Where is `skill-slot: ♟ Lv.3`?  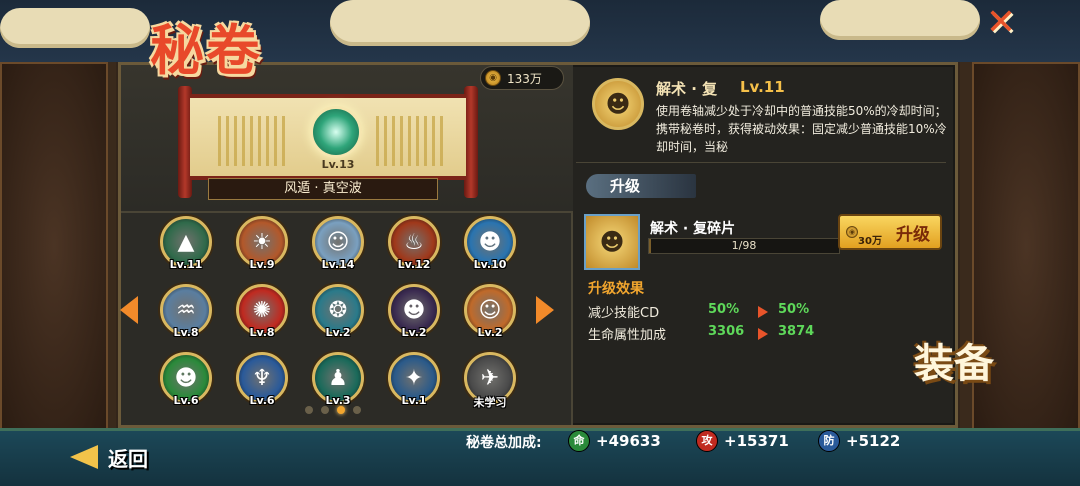 skill-slot: ♟ Lv.3 is located at coordinates (340, 380).